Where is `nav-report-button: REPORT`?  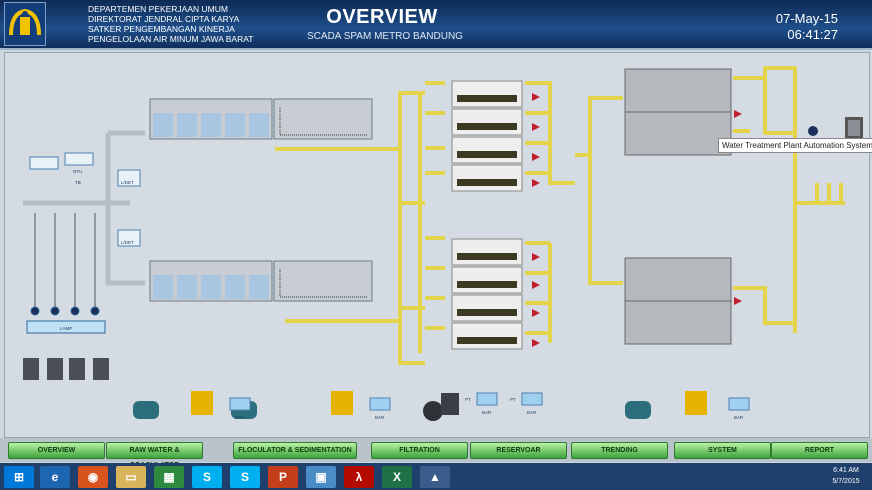 nav-report-button: REPORT is located at coordinates (819, 450).